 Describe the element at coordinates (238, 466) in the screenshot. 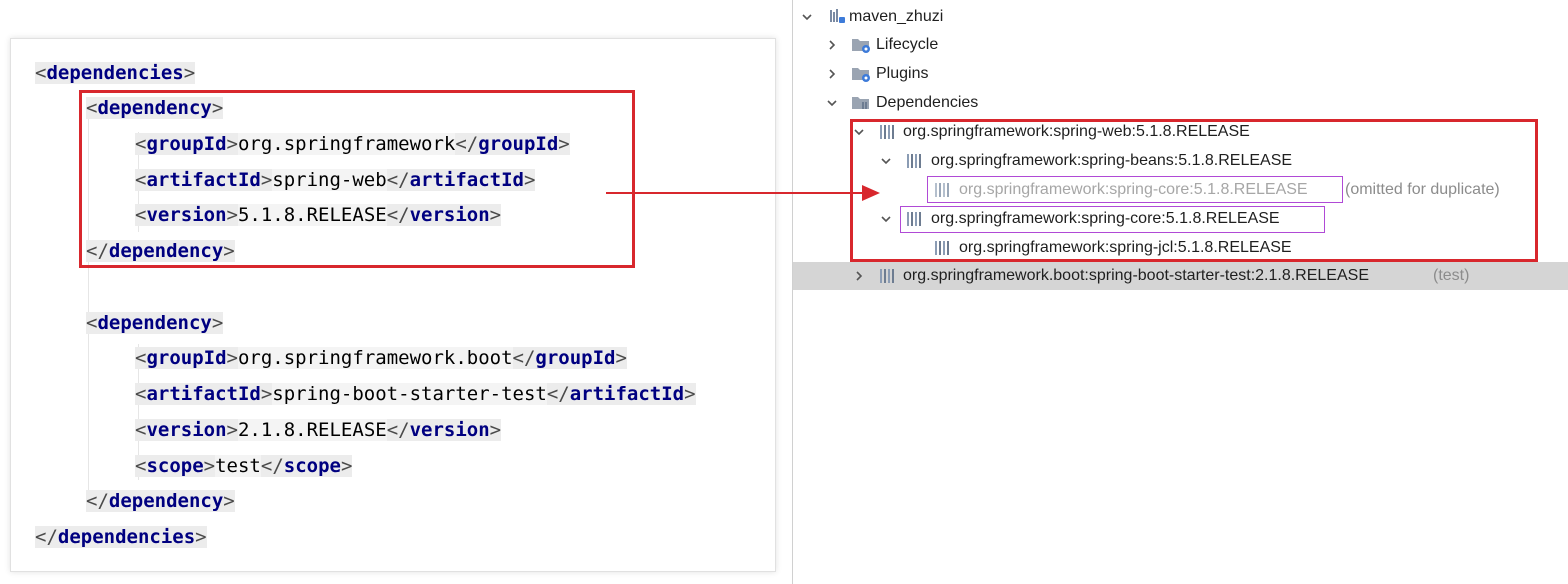

I see `code-token: test` at that location.